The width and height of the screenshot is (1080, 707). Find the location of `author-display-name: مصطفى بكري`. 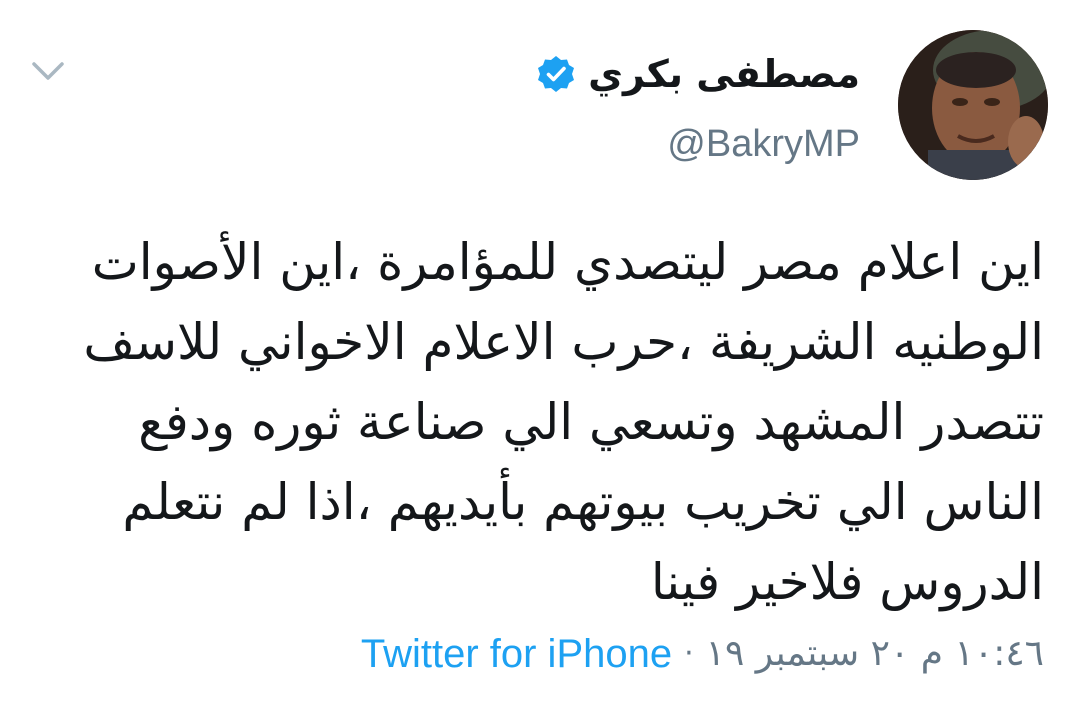

author-display-name: مصطفى بكري is located at coordinates (724, 74).